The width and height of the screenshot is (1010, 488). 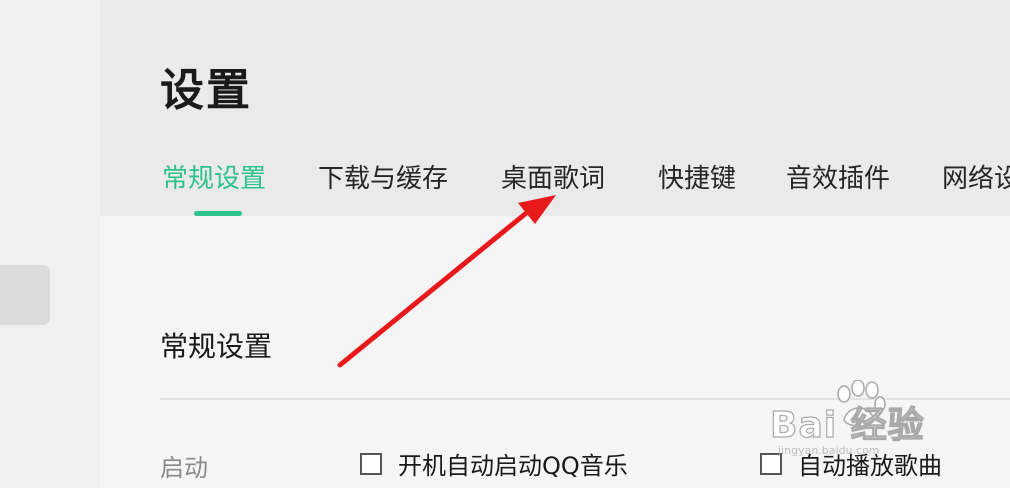 I want to click on tab-download-cache: 下载与缓存, so click(x=383, y=176).